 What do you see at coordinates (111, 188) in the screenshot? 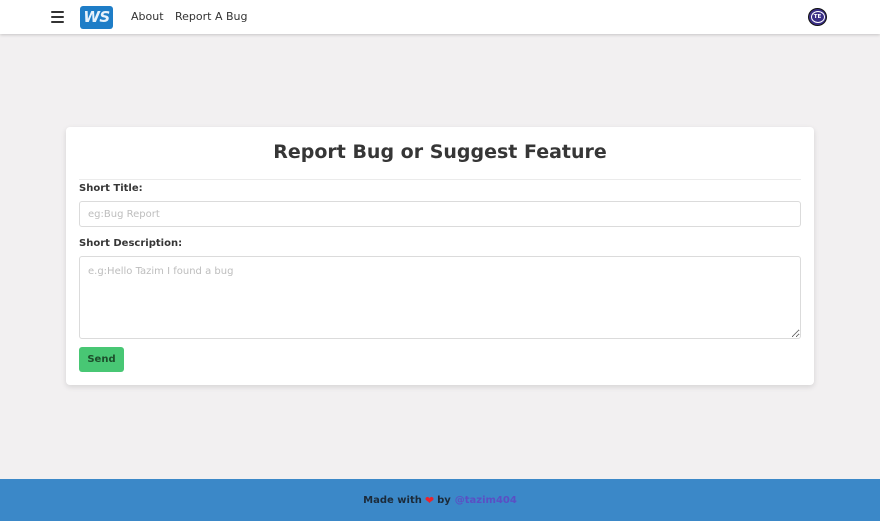
I see `short-title-label: Short Title:` at bounding box center [111, 188].